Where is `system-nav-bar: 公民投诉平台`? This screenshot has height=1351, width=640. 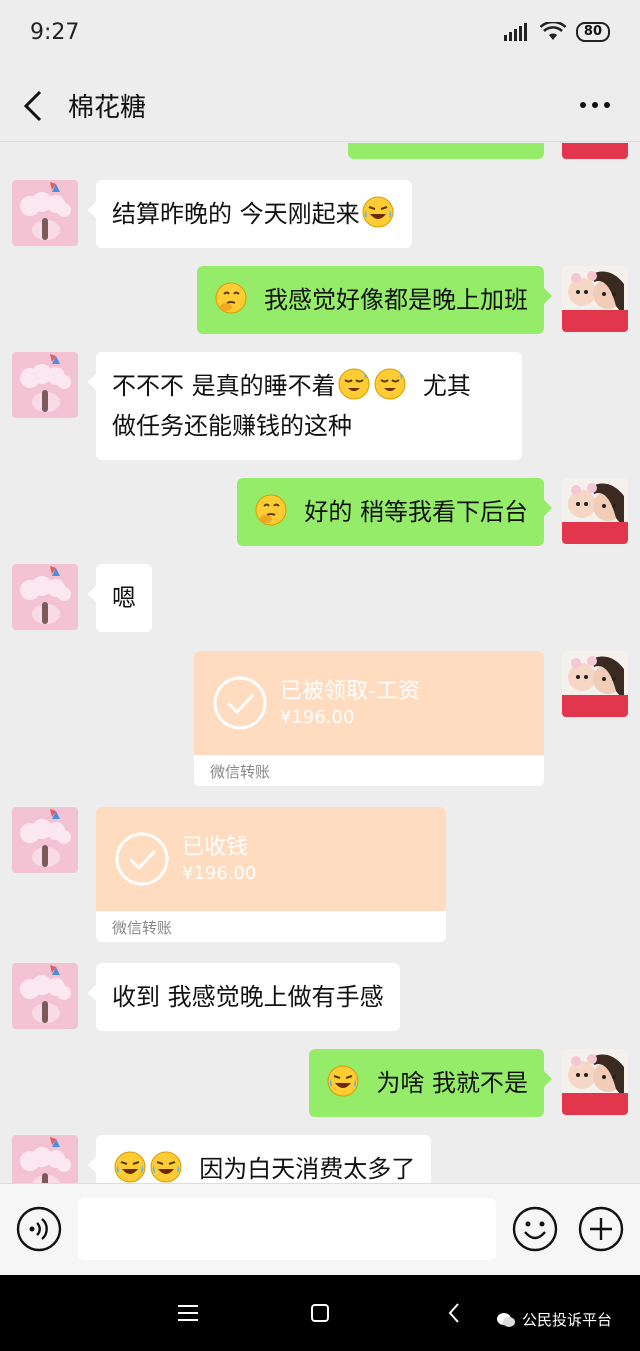 system-nav-bar: 公民投诉平台 is located at coordinates (320, 1313).